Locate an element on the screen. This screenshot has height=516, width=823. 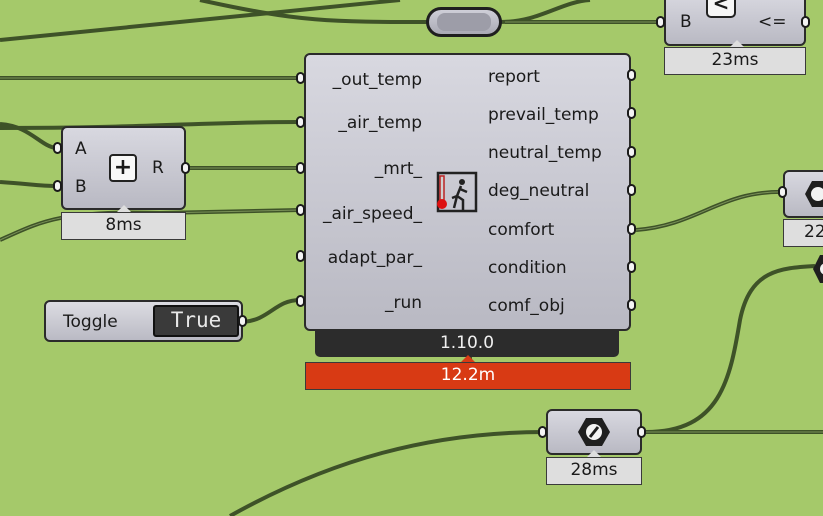
input-label-air-speed: _air_speed_ is located at coordinates (372, 214).